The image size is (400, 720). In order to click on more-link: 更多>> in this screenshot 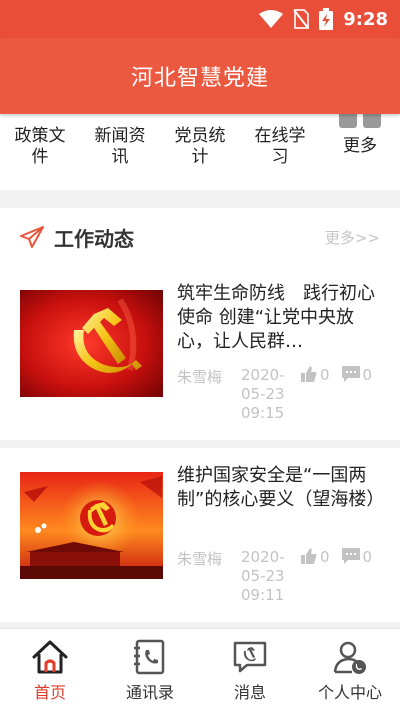, I will do `click(352, 237)`.